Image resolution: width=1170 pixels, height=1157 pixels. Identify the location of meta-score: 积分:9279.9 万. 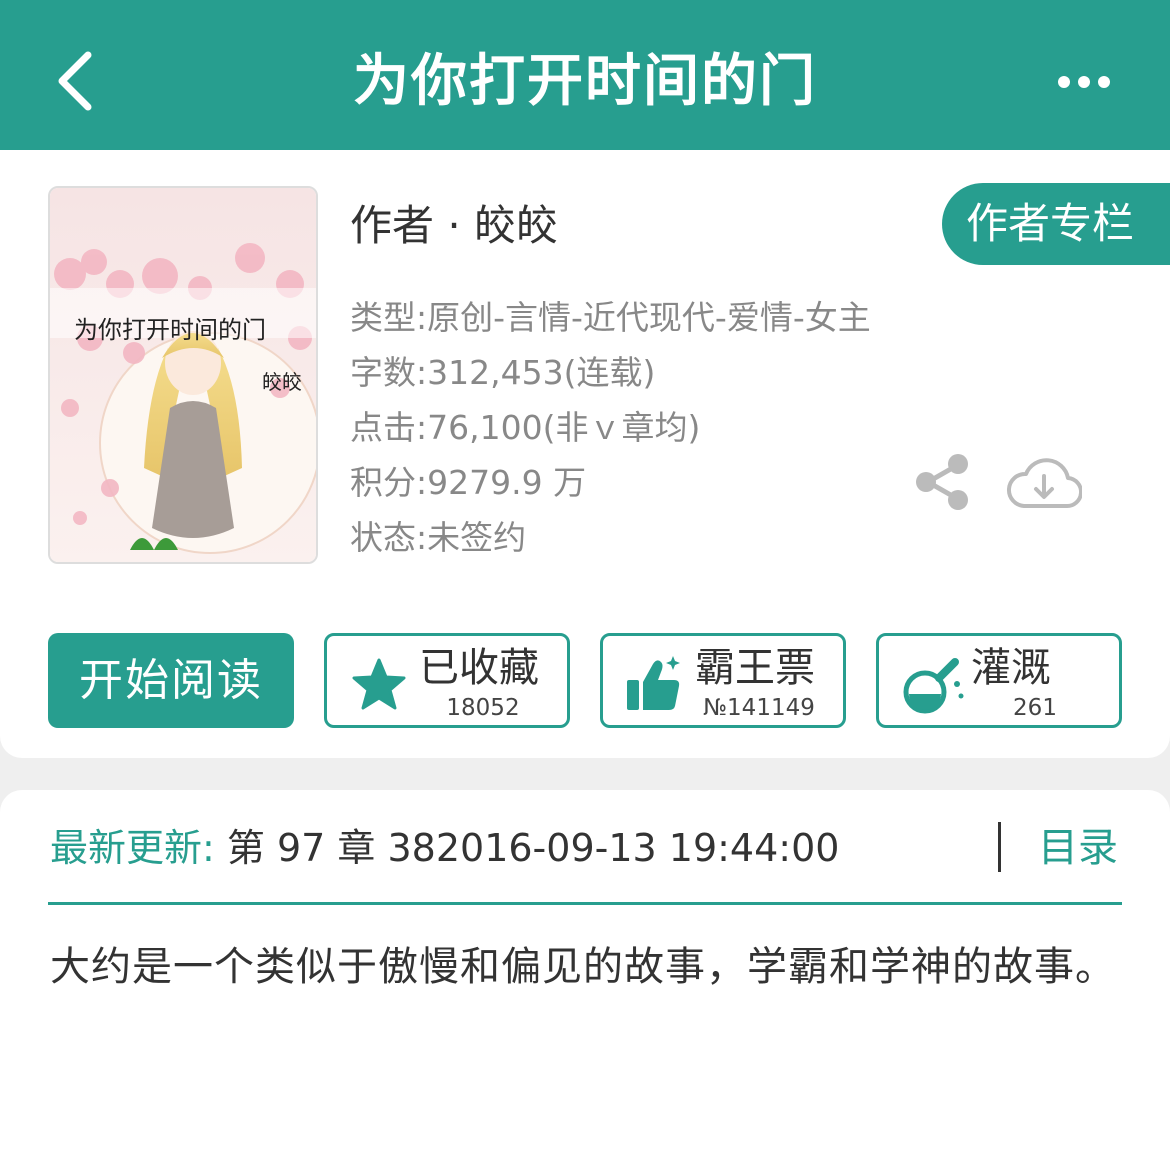
(468, 482).